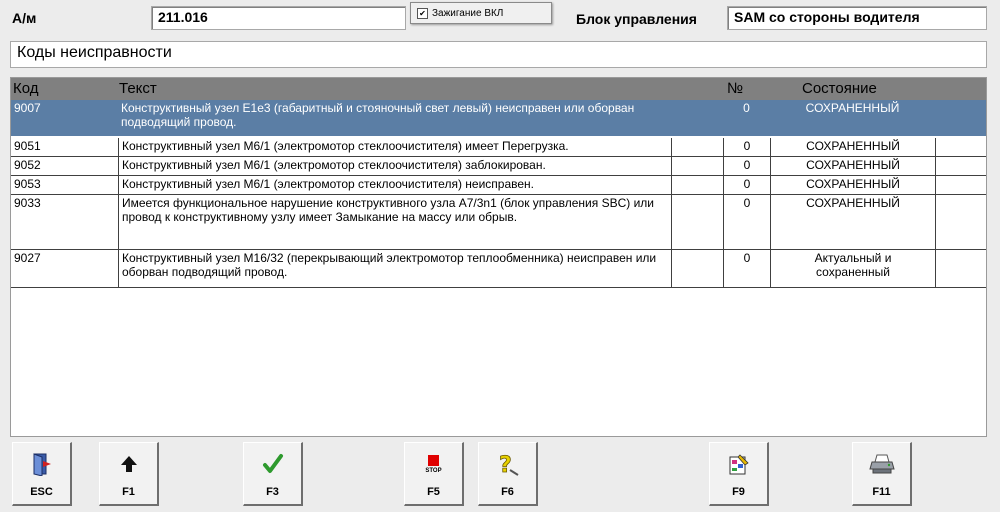  I want to click on help-icon: ?, so click(507, 464).